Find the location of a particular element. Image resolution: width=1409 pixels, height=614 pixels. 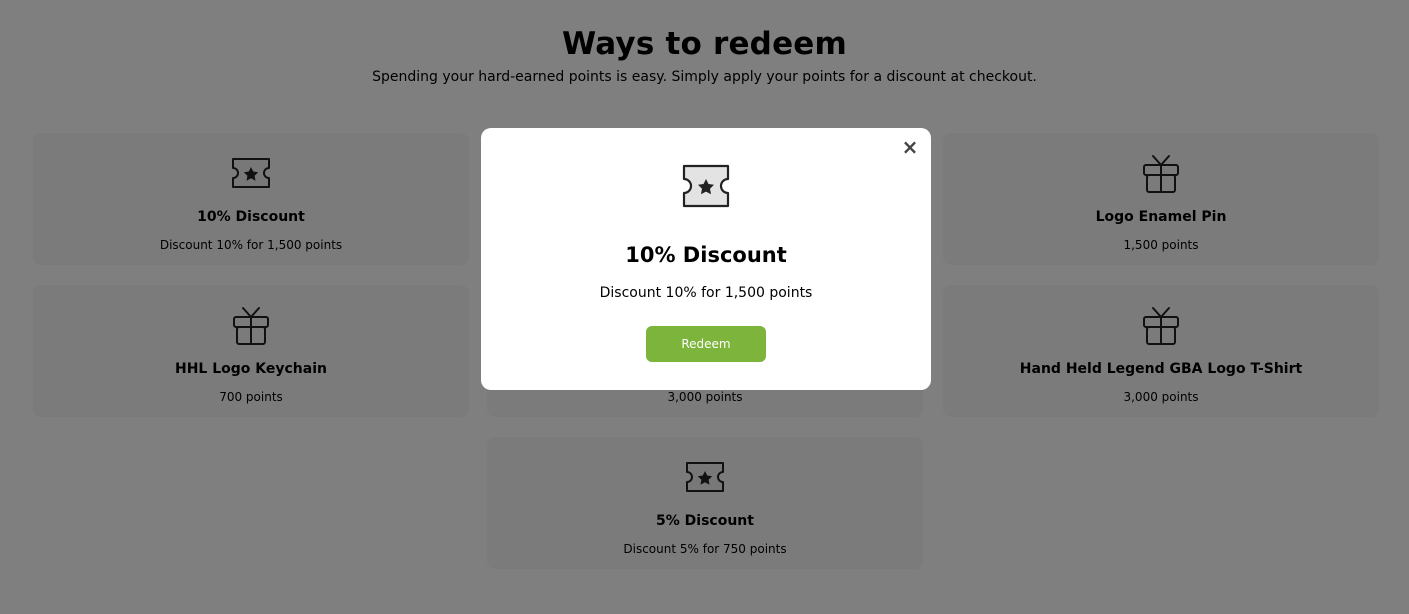

modal-title: 10% Discount is located at coordinates (706, 255).